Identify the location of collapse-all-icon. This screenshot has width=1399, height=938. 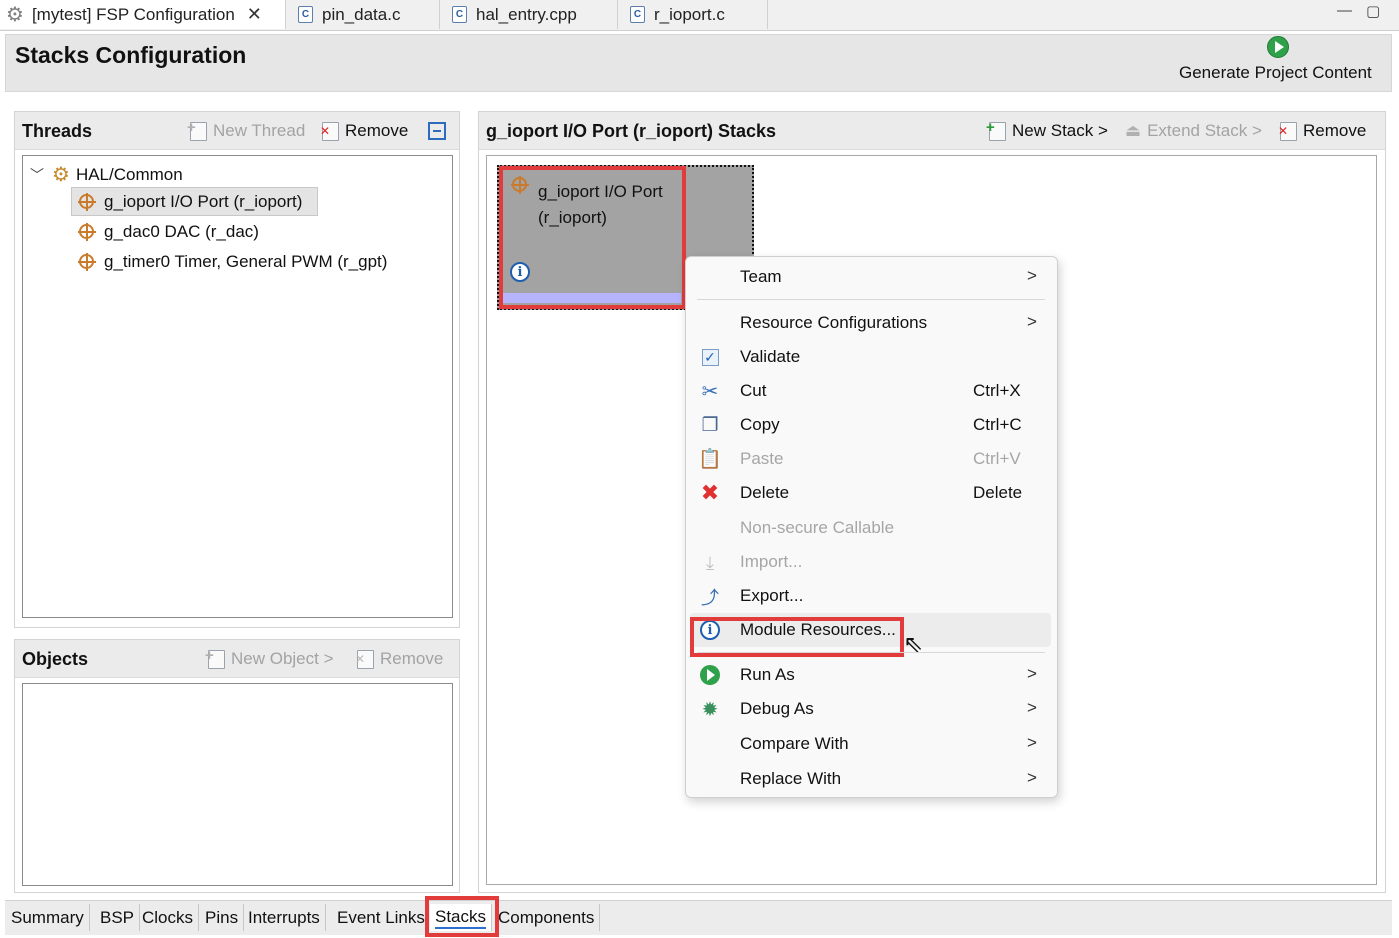
(437, 131).